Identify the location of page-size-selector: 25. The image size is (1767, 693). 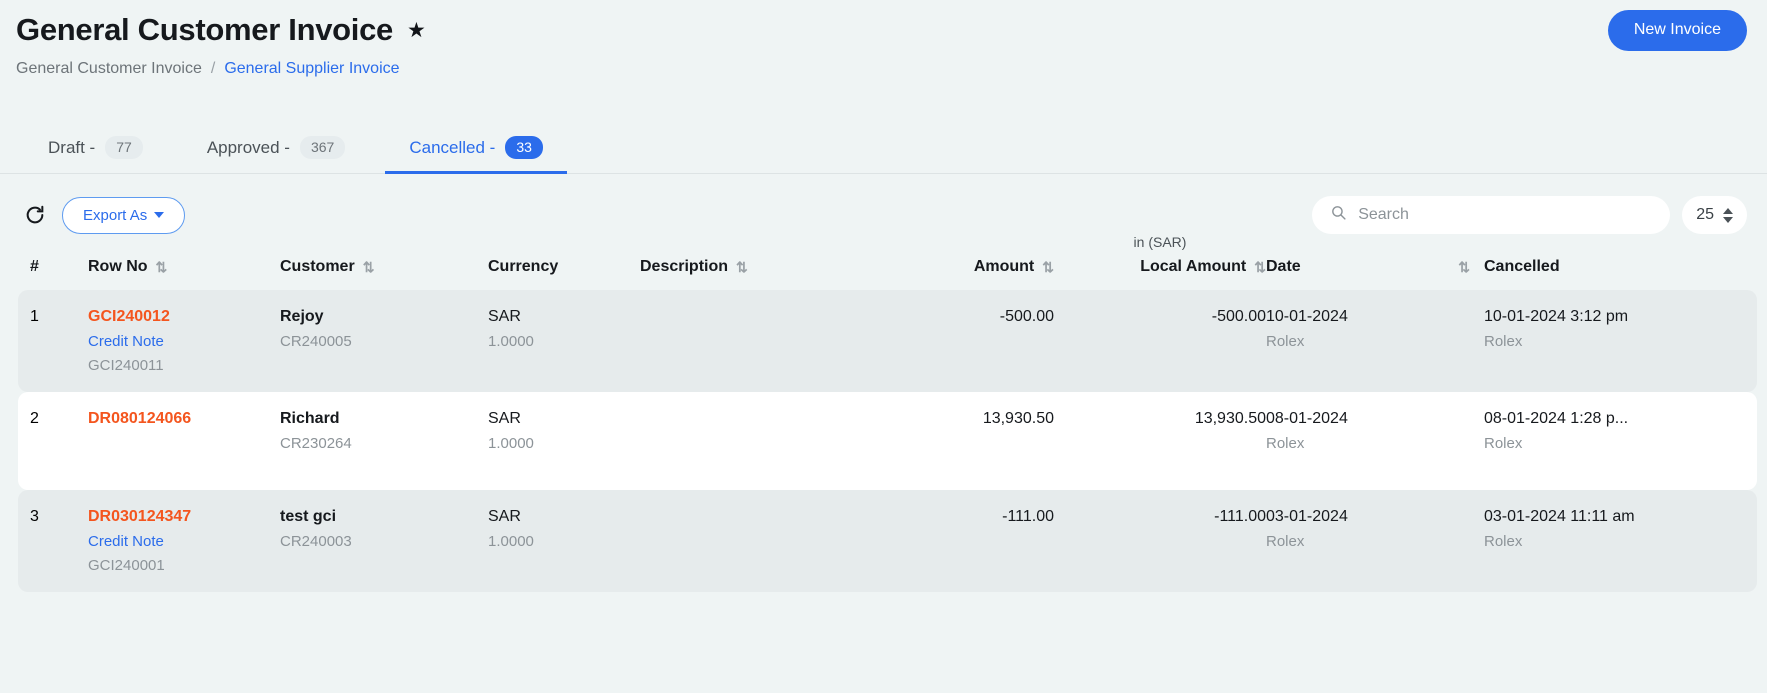
(1714, 215).